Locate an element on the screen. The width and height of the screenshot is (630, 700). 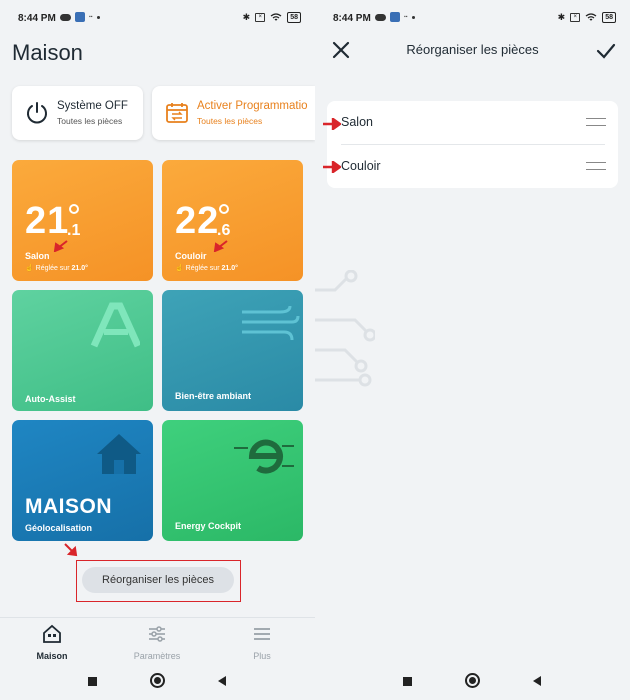
home-icon is located at coordinates (52, 633).